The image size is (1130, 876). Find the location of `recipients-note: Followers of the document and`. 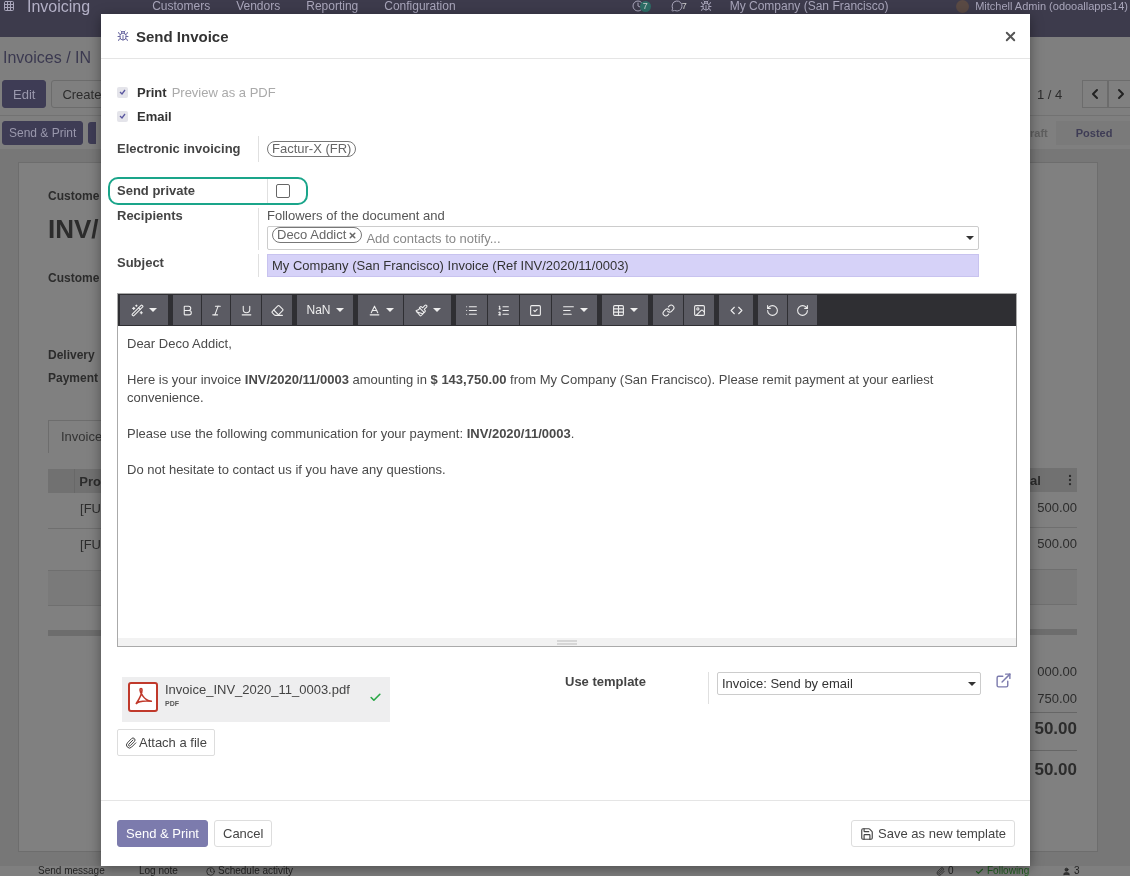

recipients-note: Followers of the document and is located at coordinates (356, 216).